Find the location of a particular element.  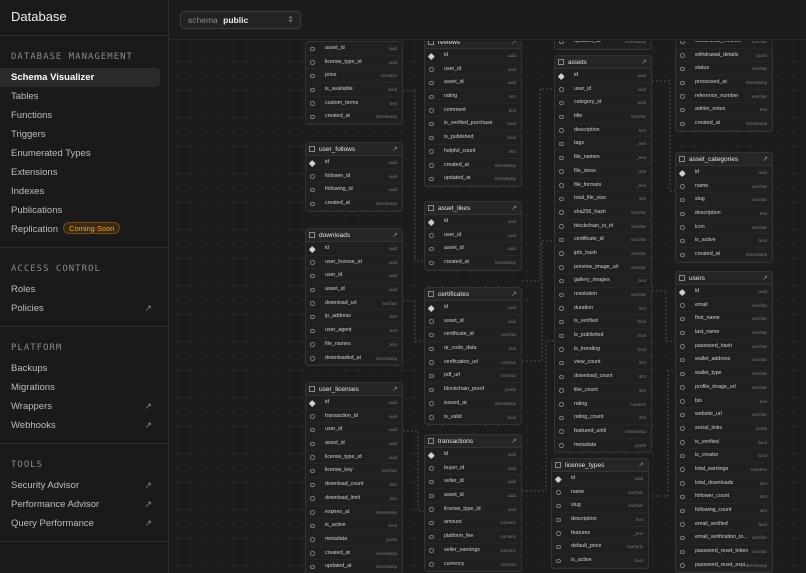

sidebar-section-access-control: ACCESS CONTROL Roles Policies ↗ is located at coordinates (84, 287).